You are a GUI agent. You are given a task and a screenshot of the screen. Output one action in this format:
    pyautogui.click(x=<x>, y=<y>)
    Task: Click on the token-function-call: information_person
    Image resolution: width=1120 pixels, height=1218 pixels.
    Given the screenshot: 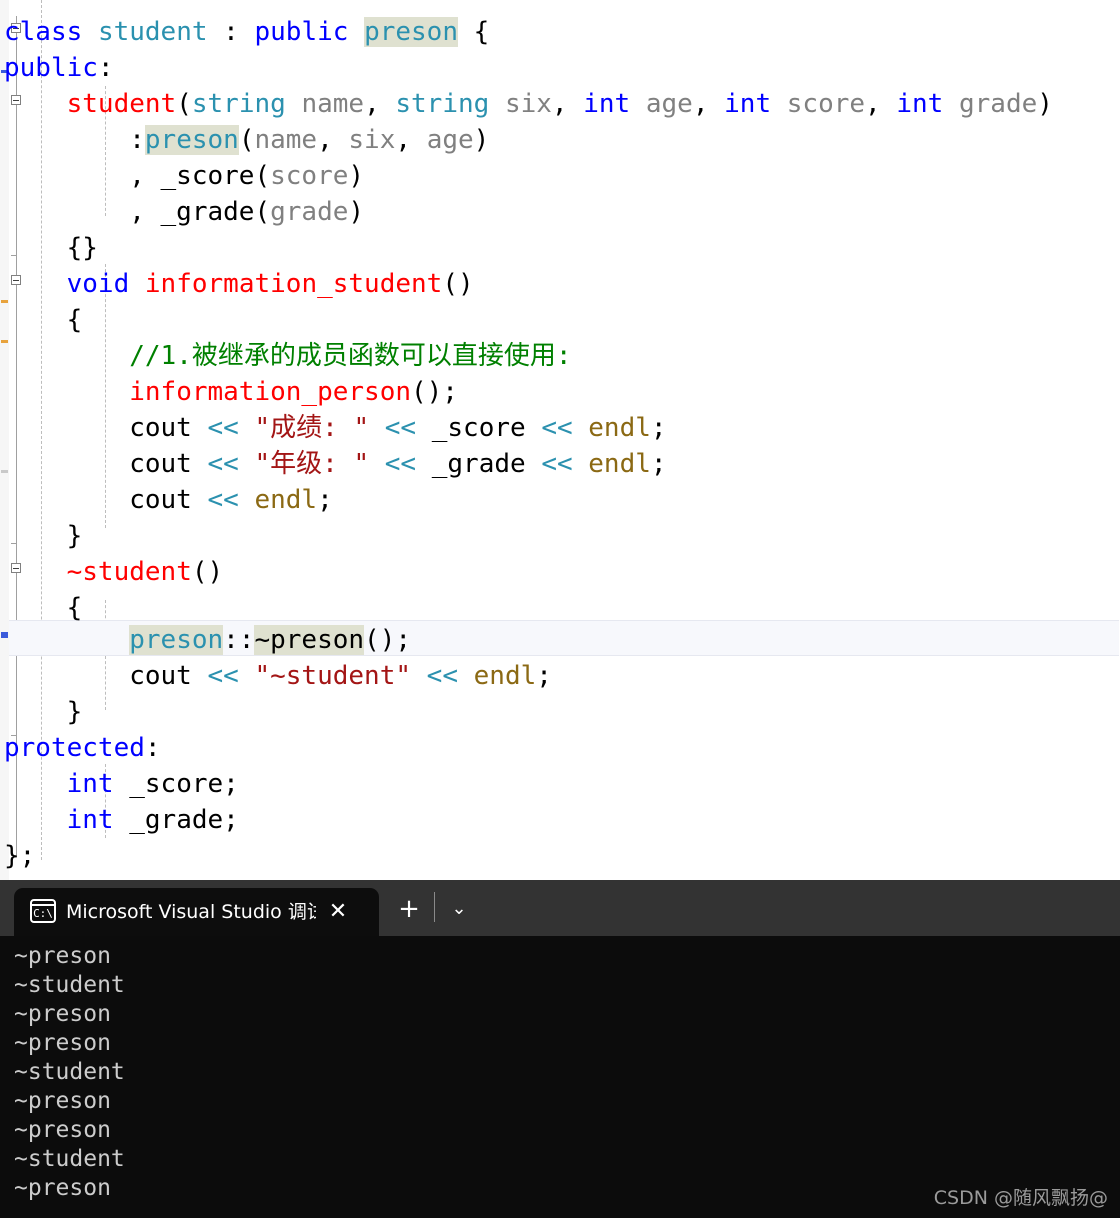 What is the action you would take?
    pyautogui.click(x=270, y=392)
    